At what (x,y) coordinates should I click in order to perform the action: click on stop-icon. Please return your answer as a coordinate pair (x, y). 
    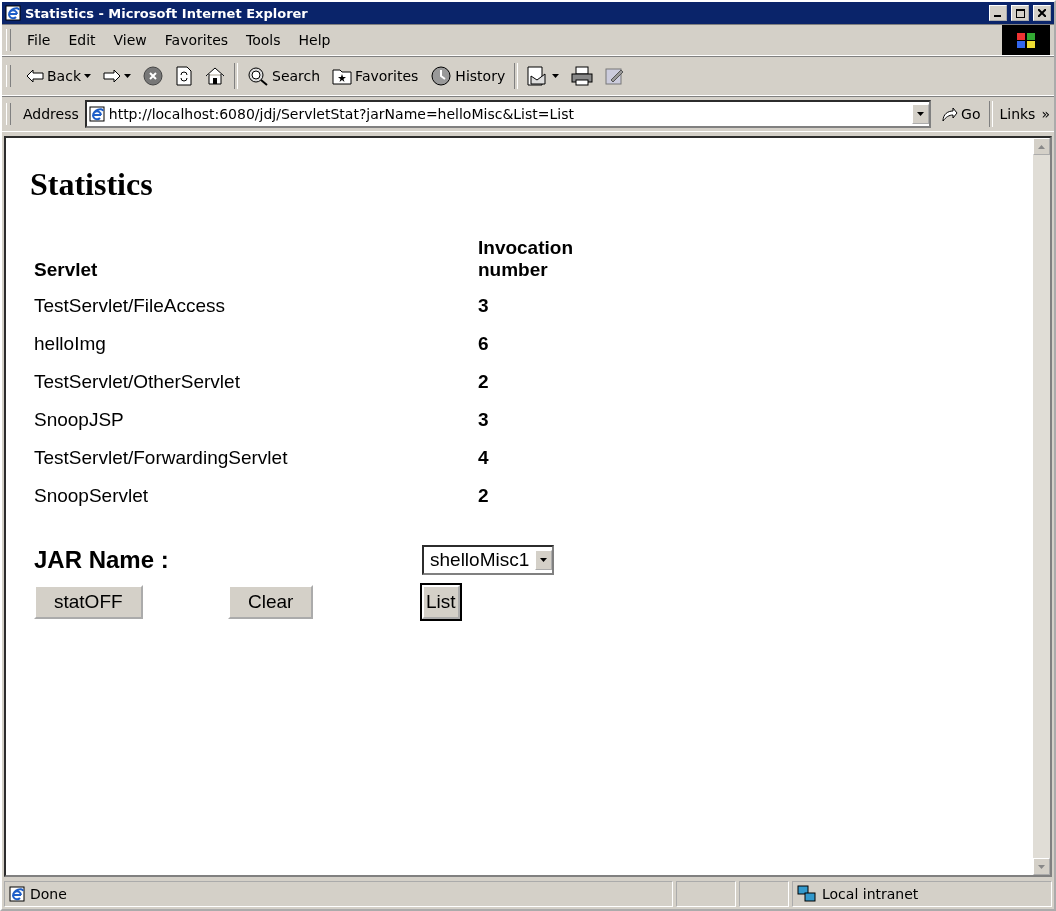
    Looking at the image, I should click on (153, 76).